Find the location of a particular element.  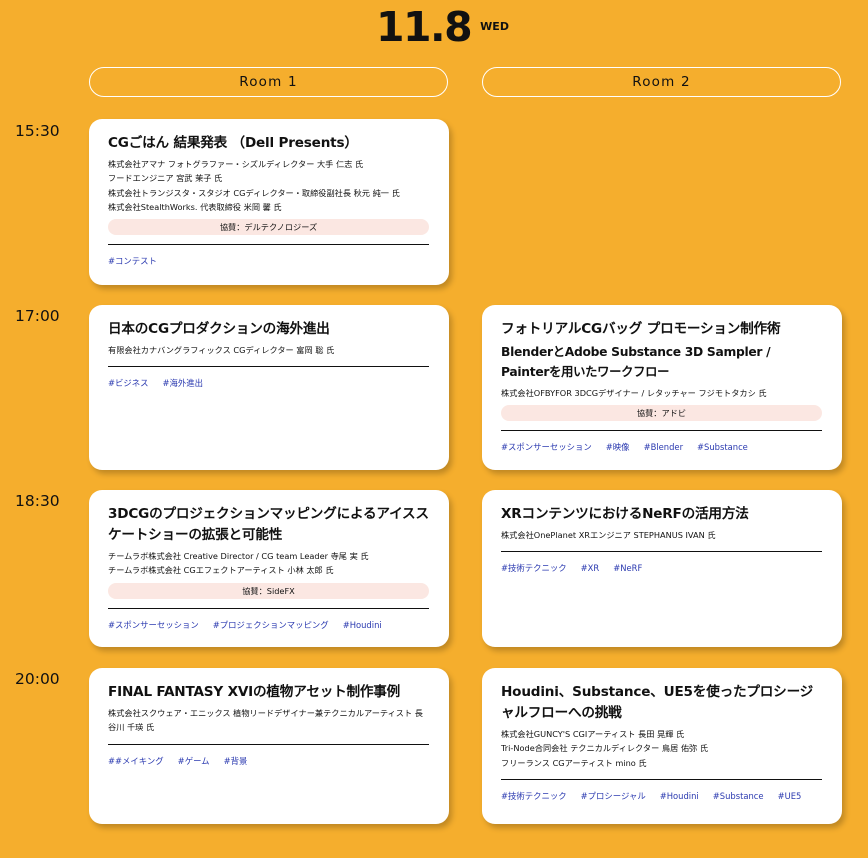

sponsor-badge: 協賛：デルテクノロジーズ is located at coordinates (268, 227).